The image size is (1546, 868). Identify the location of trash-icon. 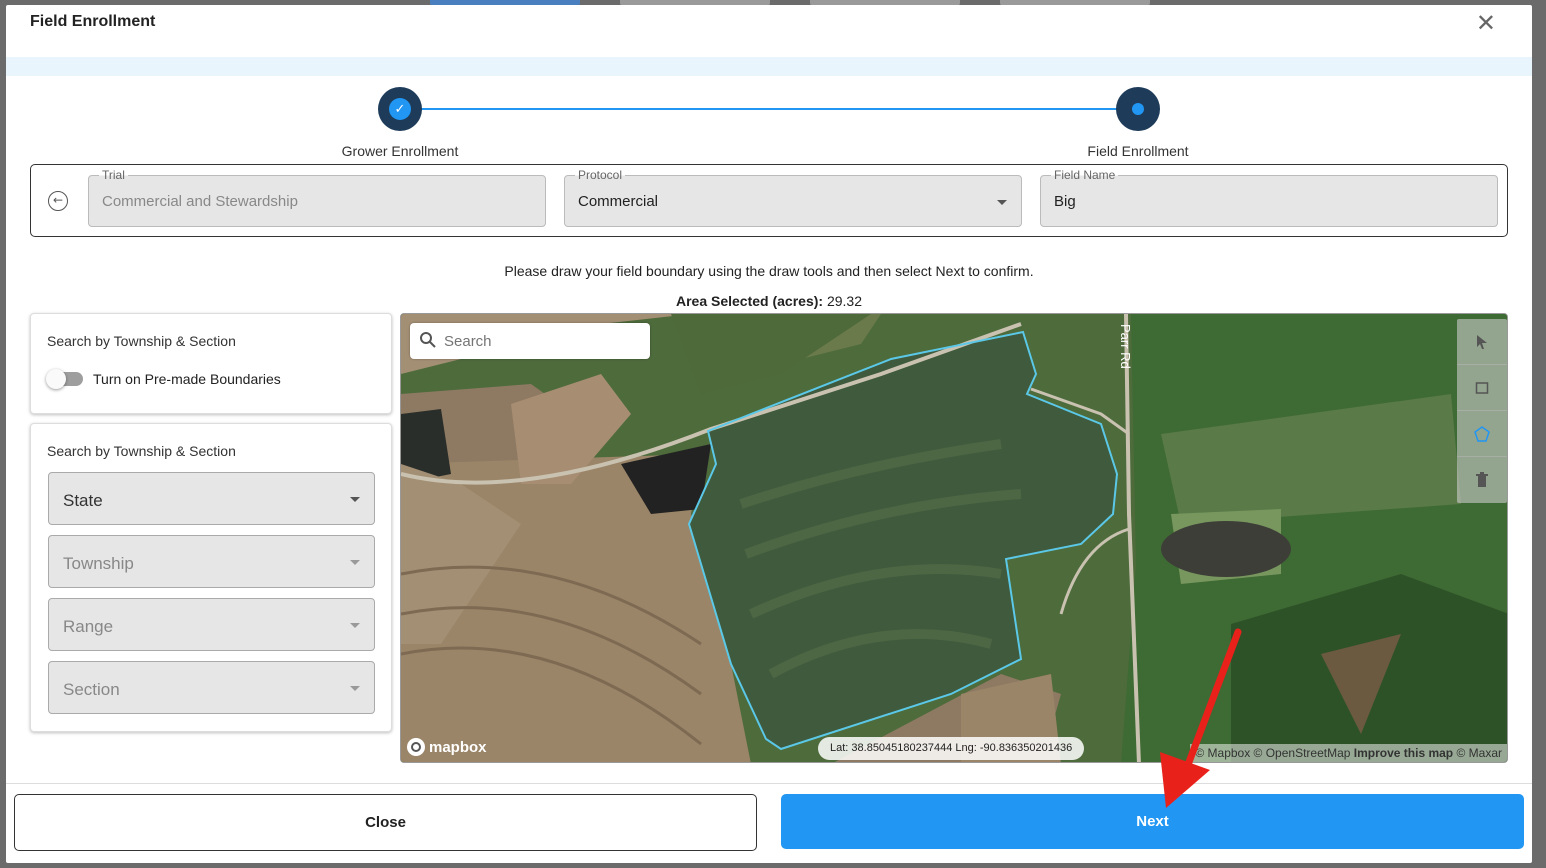
(1482, 479).